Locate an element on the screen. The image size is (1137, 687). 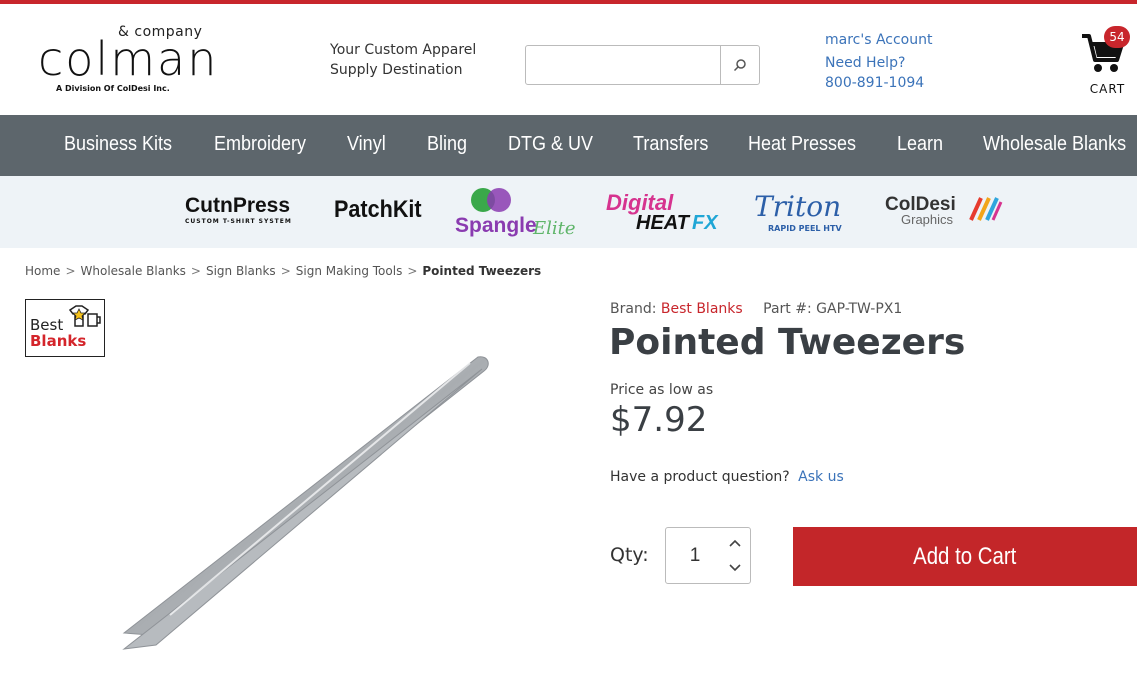
account-link: marc's Account is located at coordinates (878, 40).